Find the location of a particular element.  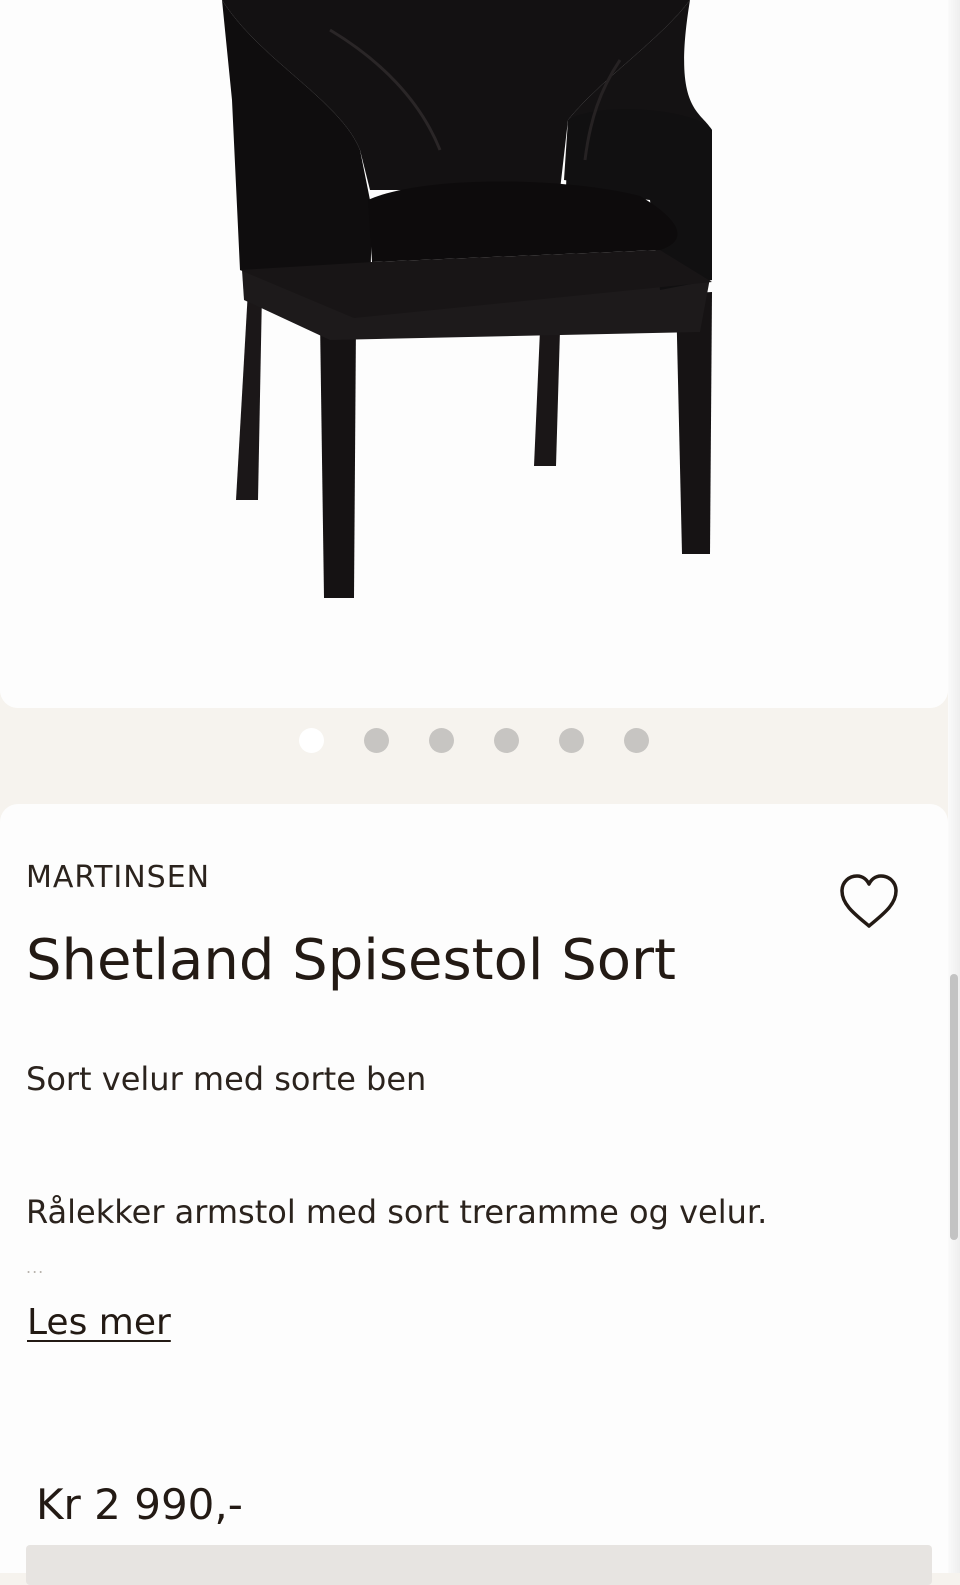

product-subtitle: Sort velur med sorte ben is located at coordinates (226, 1079).